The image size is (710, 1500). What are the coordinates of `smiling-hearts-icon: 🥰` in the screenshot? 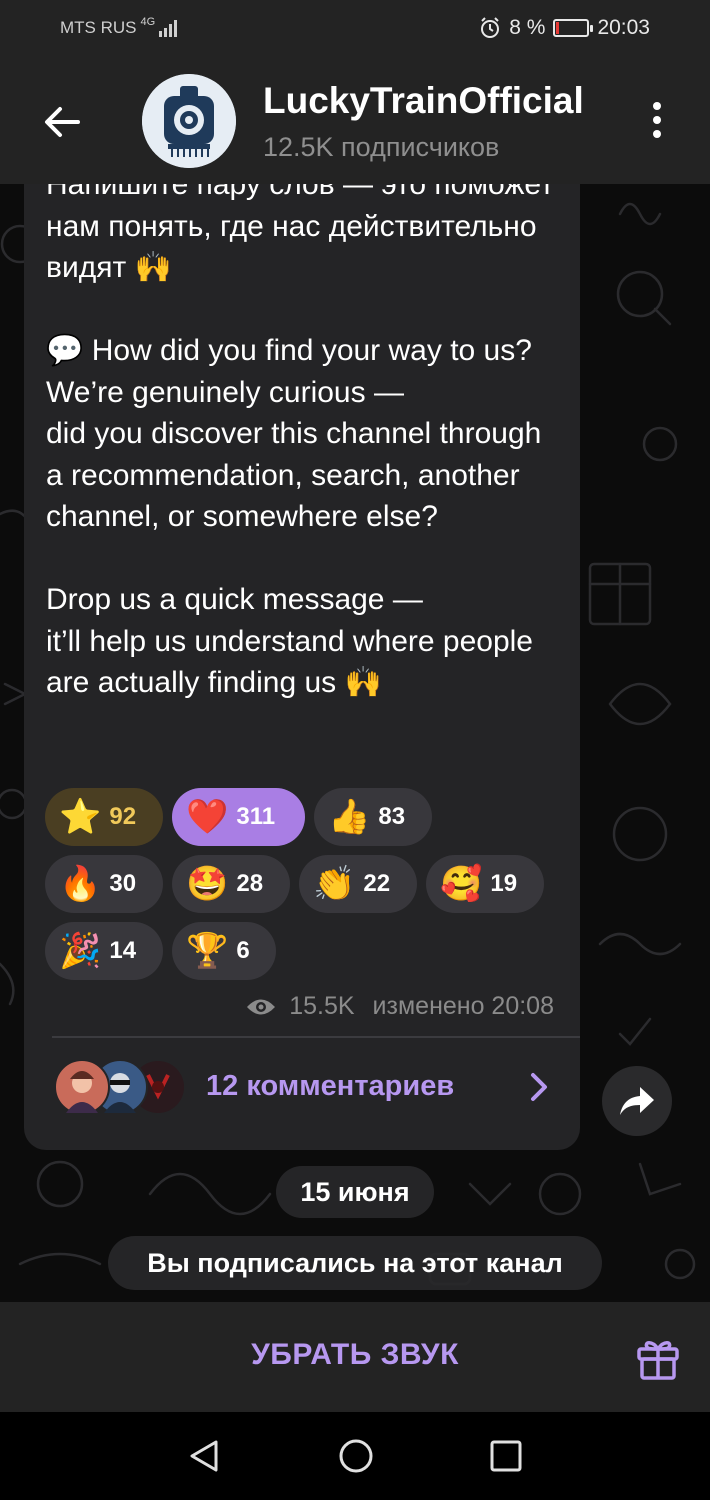 It's located at (461, 884).